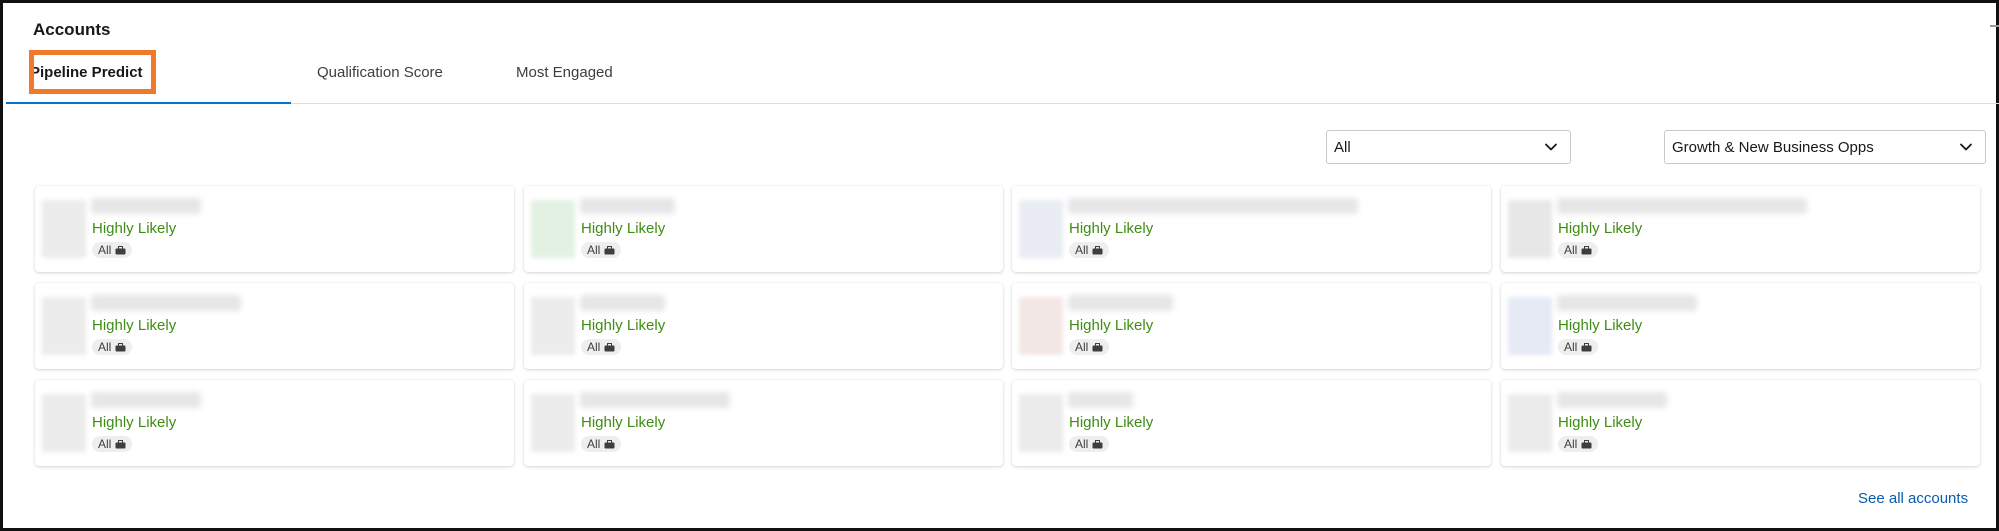 This screenshot has height=531, width=1999. What do you see at coordinates (148, 103) in the screenshot?
I see `active-tab-indicator` at bounding box center [148, 103].